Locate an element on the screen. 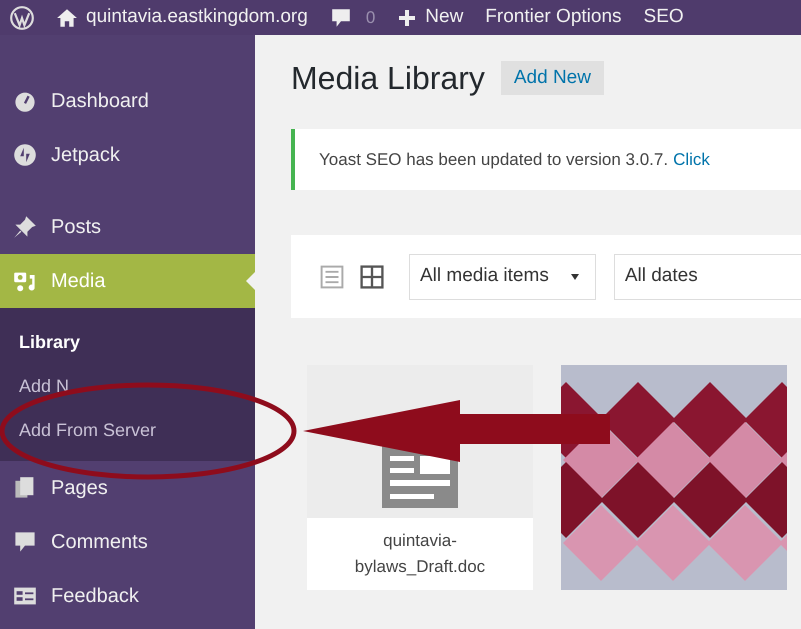 The width and height of the screenshot is (801, 629). page-title: Media Library is located at coordinates (388, 78).